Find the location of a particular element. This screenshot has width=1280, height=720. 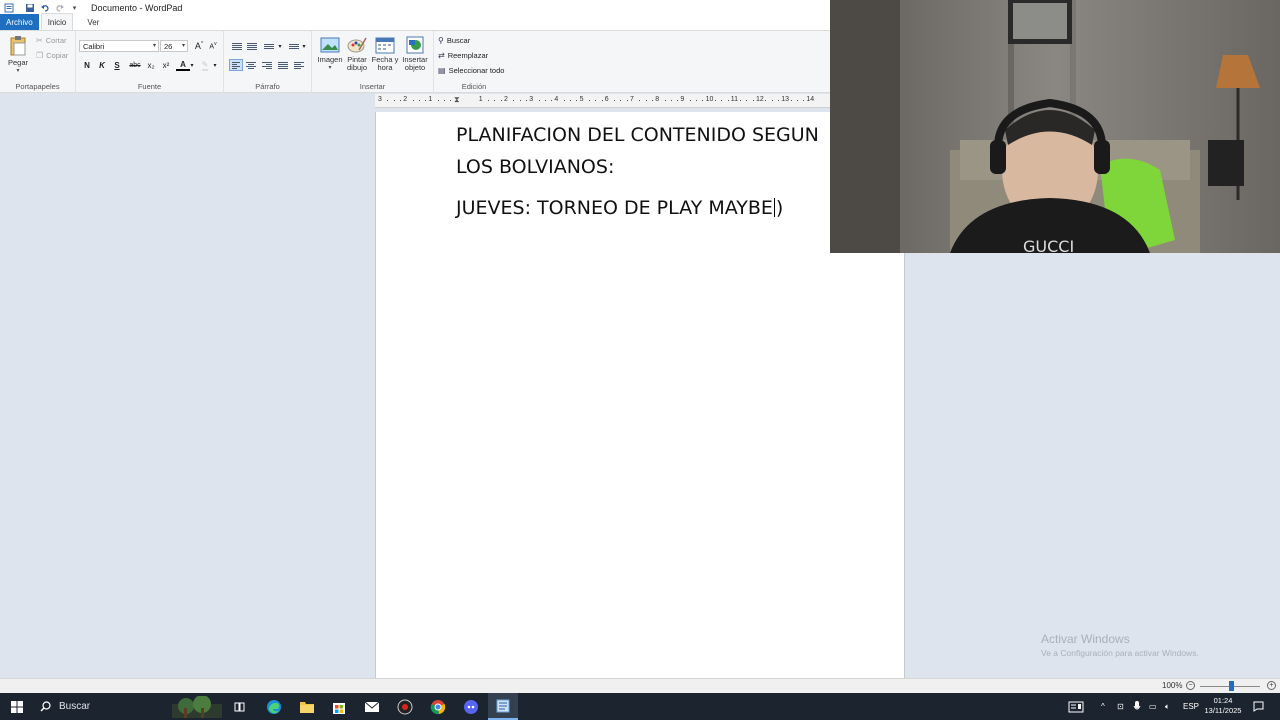

start-button is located at coordinates (17, 706).